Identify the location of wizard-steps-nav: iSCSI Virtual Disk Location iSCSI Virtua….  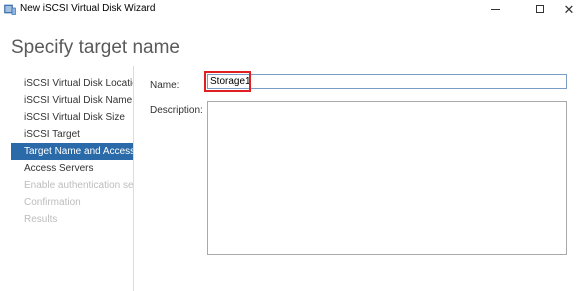
(72, 151).